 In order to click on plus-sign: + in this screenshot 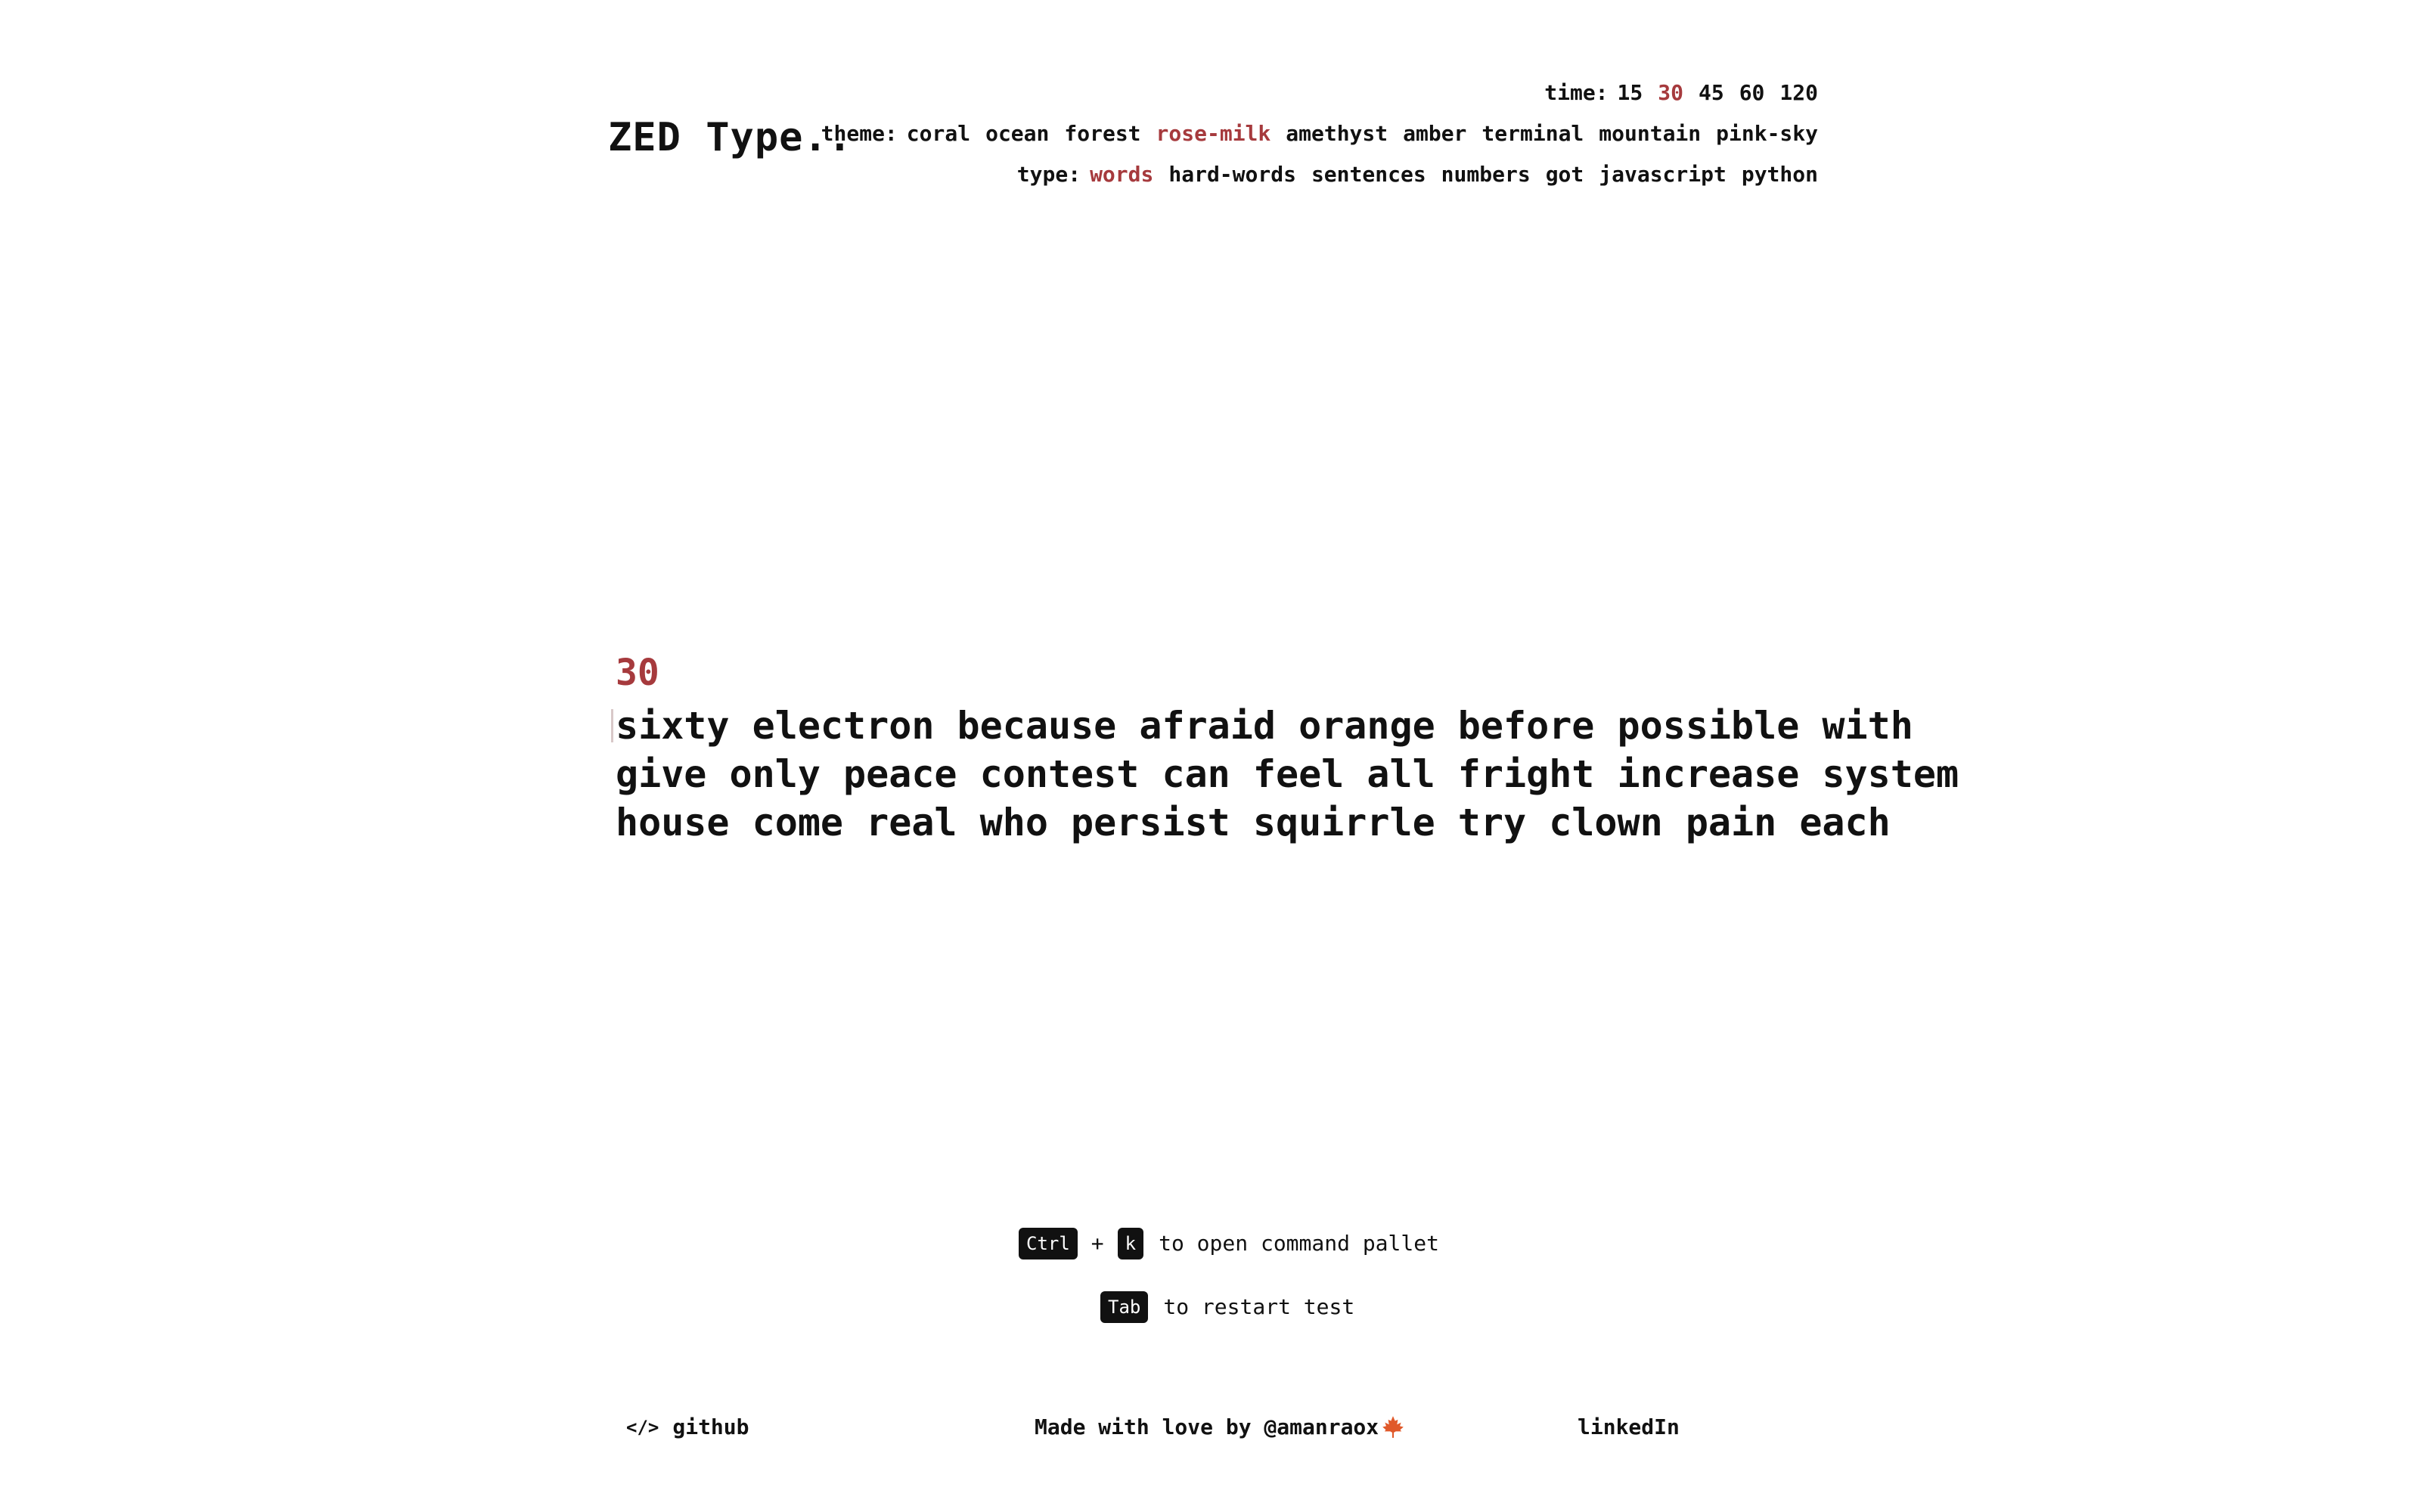, I will do `click(1097, 1243)`.